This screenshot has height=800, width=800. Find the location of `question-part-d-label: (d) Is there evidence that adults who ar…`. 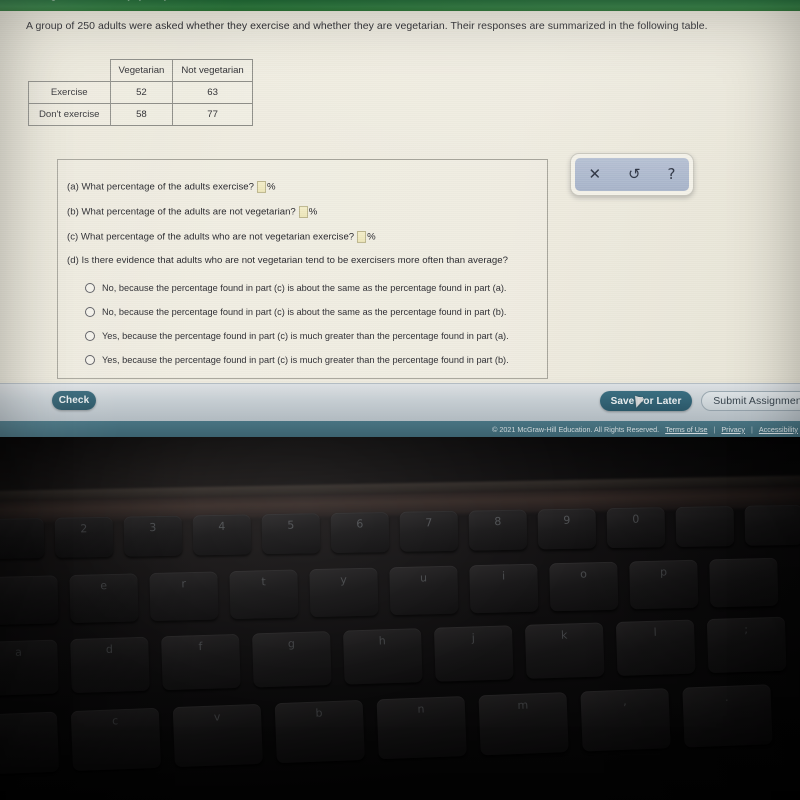

question-part-d-label: (d) Is there evidence that adults who ar… is located at coordinates (287, 260).